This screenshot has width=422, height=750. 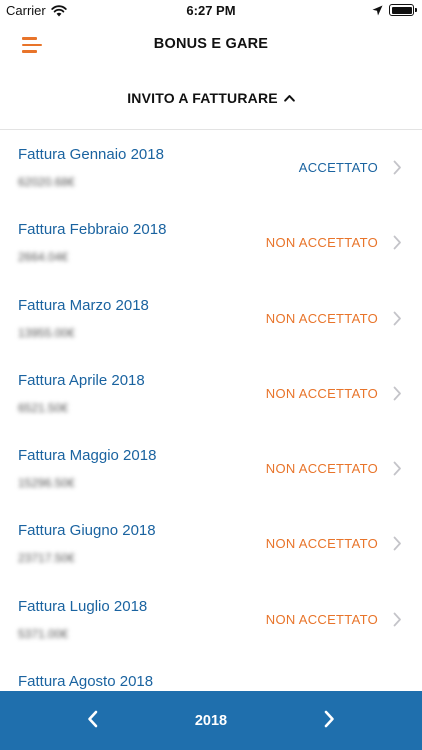 I want to click on invoice-amount: 6521.50€, so click(x=43, y=407).